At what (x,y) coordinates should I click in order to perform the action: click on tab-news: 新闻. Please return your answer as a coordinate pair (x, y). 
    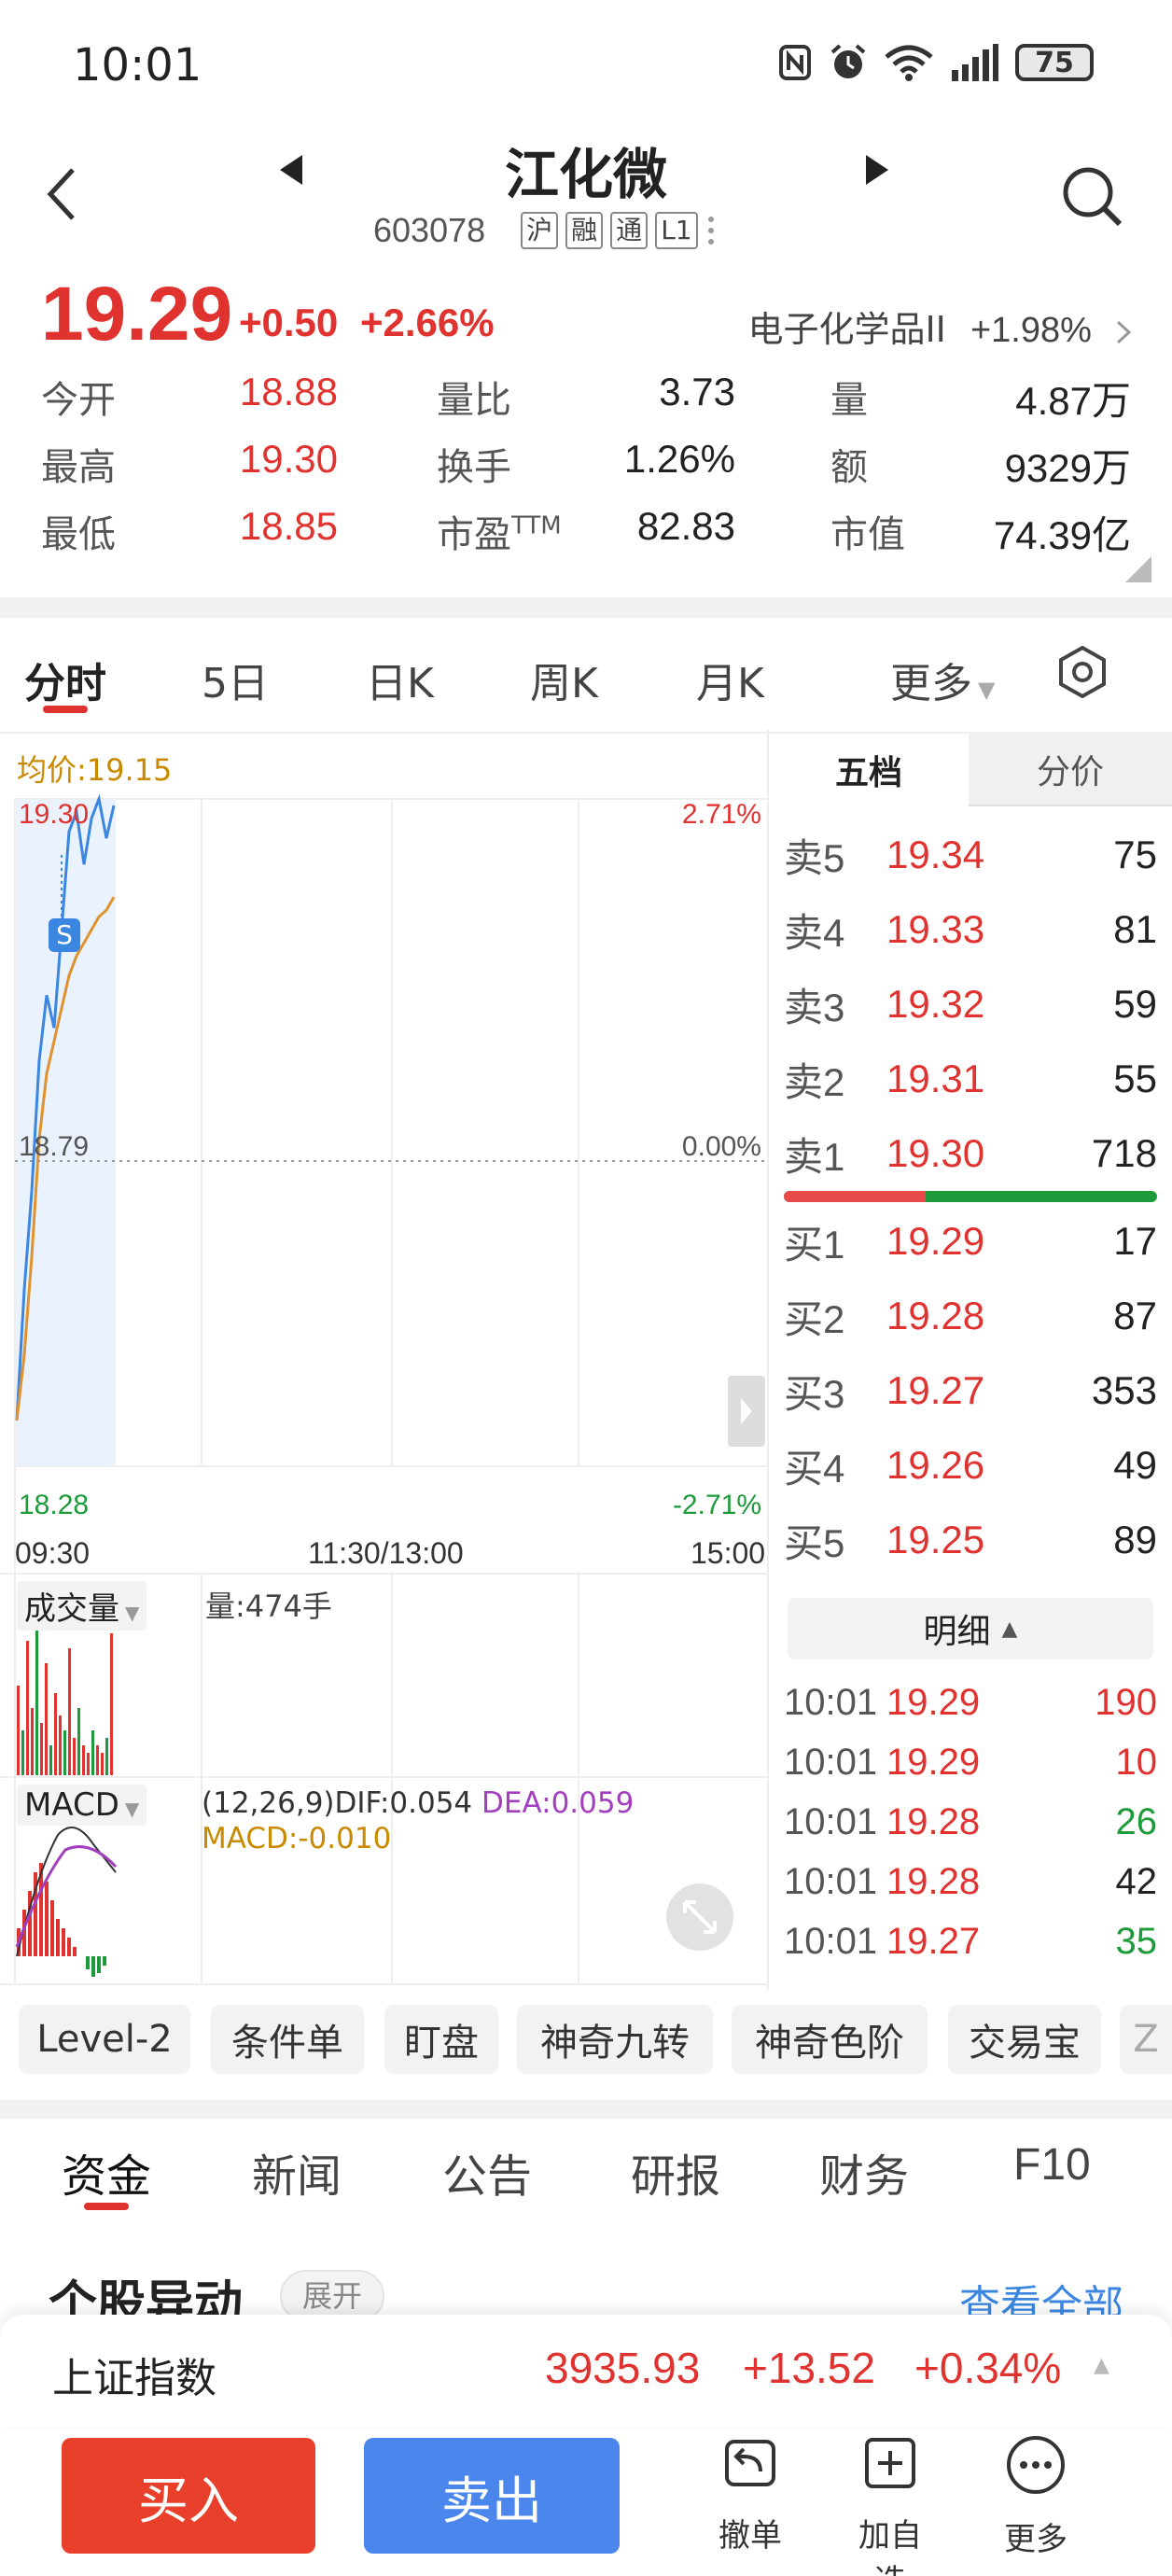
    Looking at the image, I should click on (297, 2172).